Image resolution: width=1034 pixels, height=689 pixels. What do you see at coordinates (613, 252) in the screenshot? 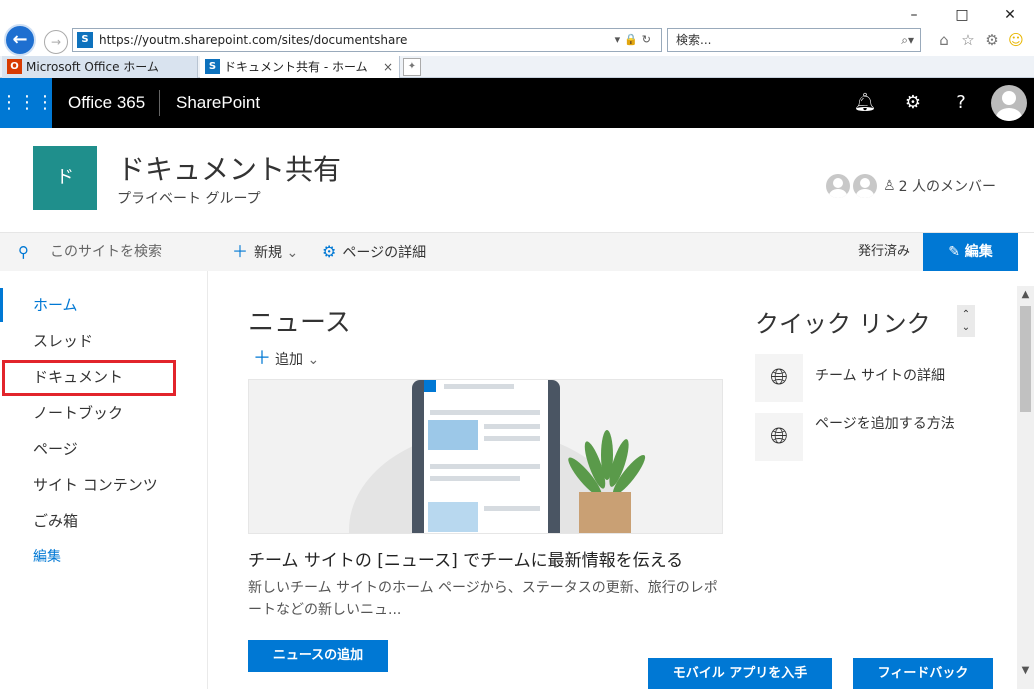
I see `command-bar: ＋ 新規 ⌄ ⚙ ページの詳細 発行済み ✎ 編集` at bounding box center [613, 252].